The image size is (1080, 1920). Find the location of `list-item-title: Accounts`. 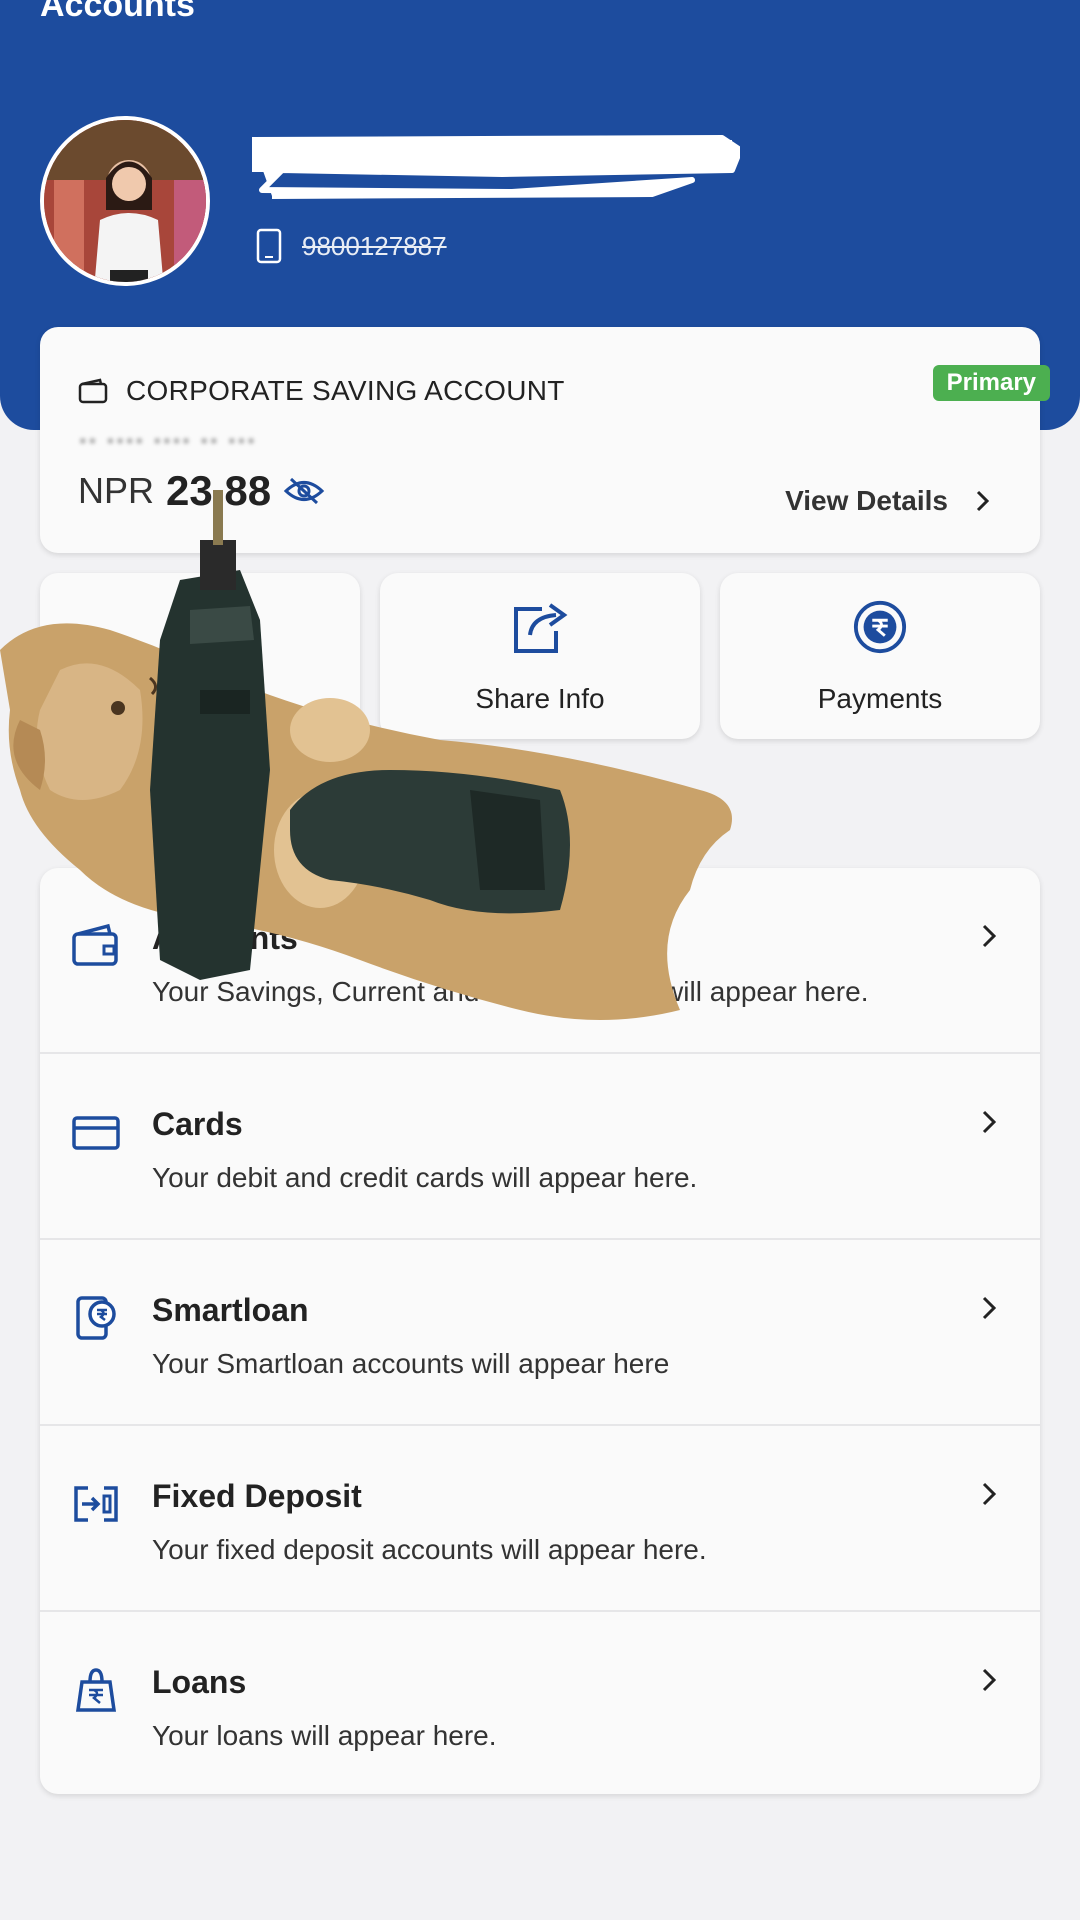

list-item-title: Accounts is located at coordinates (225, 938).